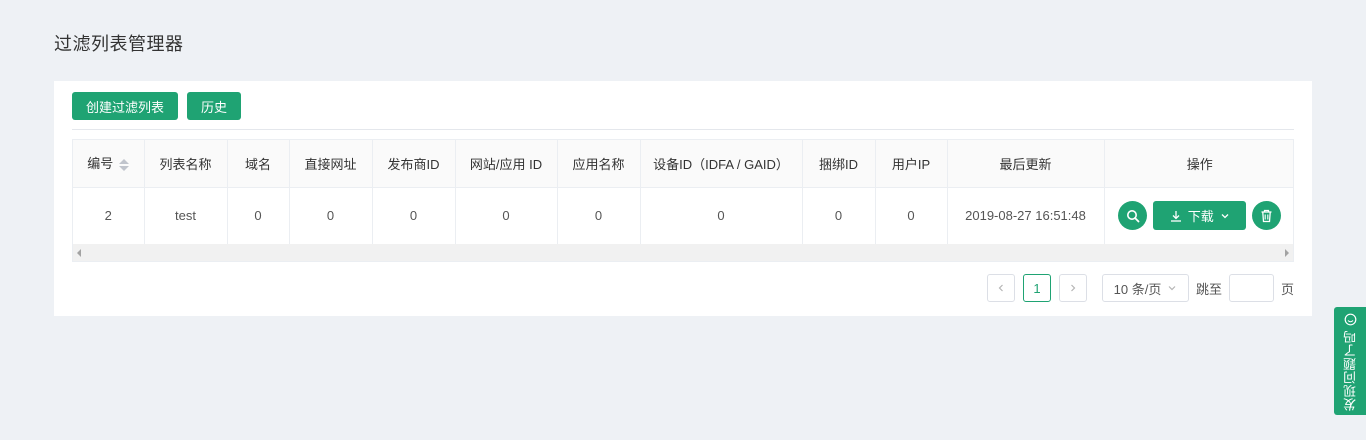 This screenshot has height=440, width=1366. I want to click on history-button: 历史, so click(214, 106).